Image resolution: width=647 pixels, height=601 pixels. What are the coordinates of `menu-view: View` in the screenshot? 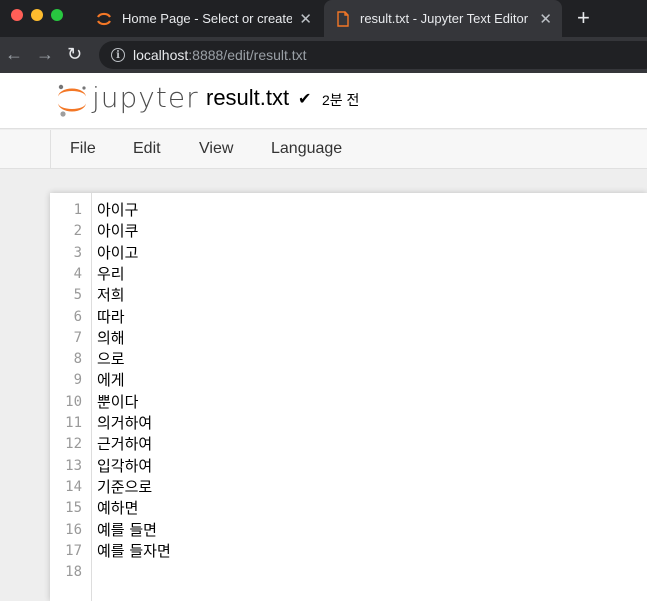 It's located at (216, 149).